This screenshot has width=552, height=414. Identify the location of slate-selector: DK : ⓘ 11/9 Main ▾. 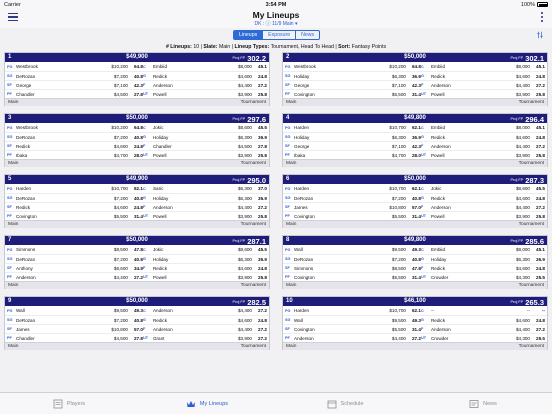
(276, 23).